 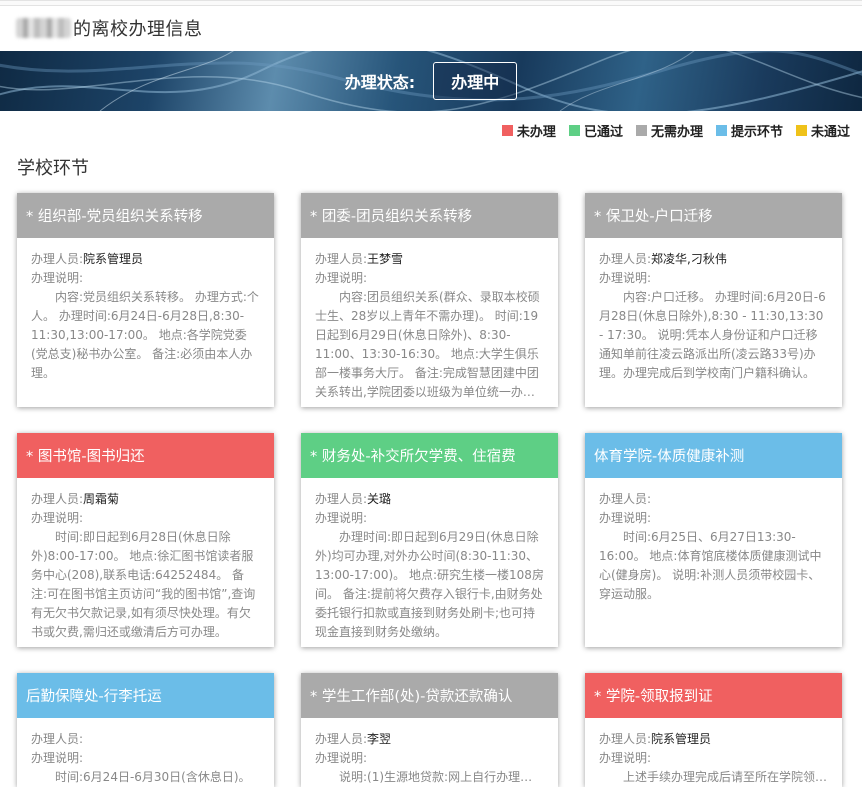 I want to click on section-title: 学校环节, so click(x=53, y=168).